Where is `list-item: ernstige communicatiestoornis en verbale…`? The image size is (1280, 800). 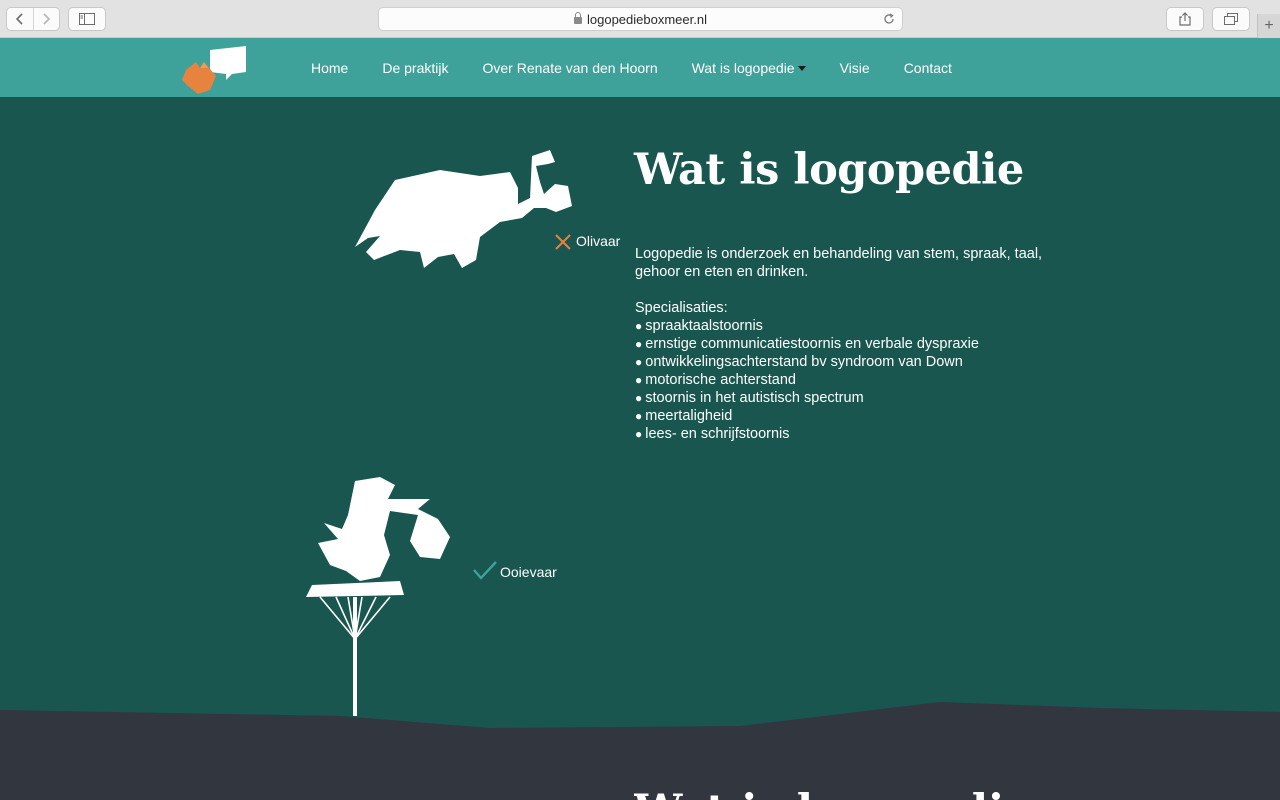 list-item: ernstige communicatiestoornis en verbale… is located at coordinates (845, 344).